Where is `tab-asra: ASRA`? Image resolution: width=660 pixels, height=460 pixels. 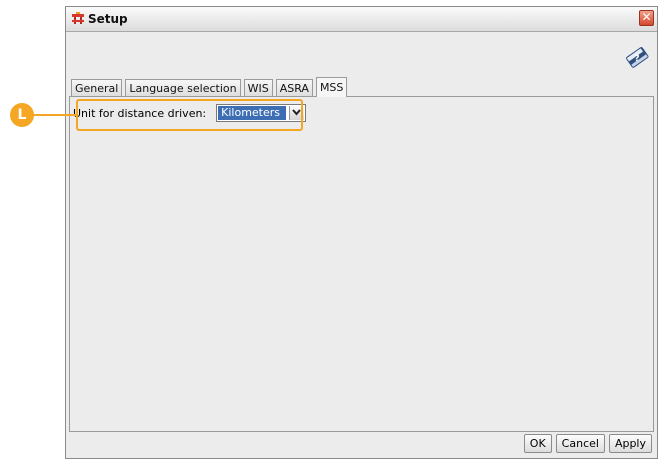 tab-asra: ASRA is located at coordinates (294, 87).